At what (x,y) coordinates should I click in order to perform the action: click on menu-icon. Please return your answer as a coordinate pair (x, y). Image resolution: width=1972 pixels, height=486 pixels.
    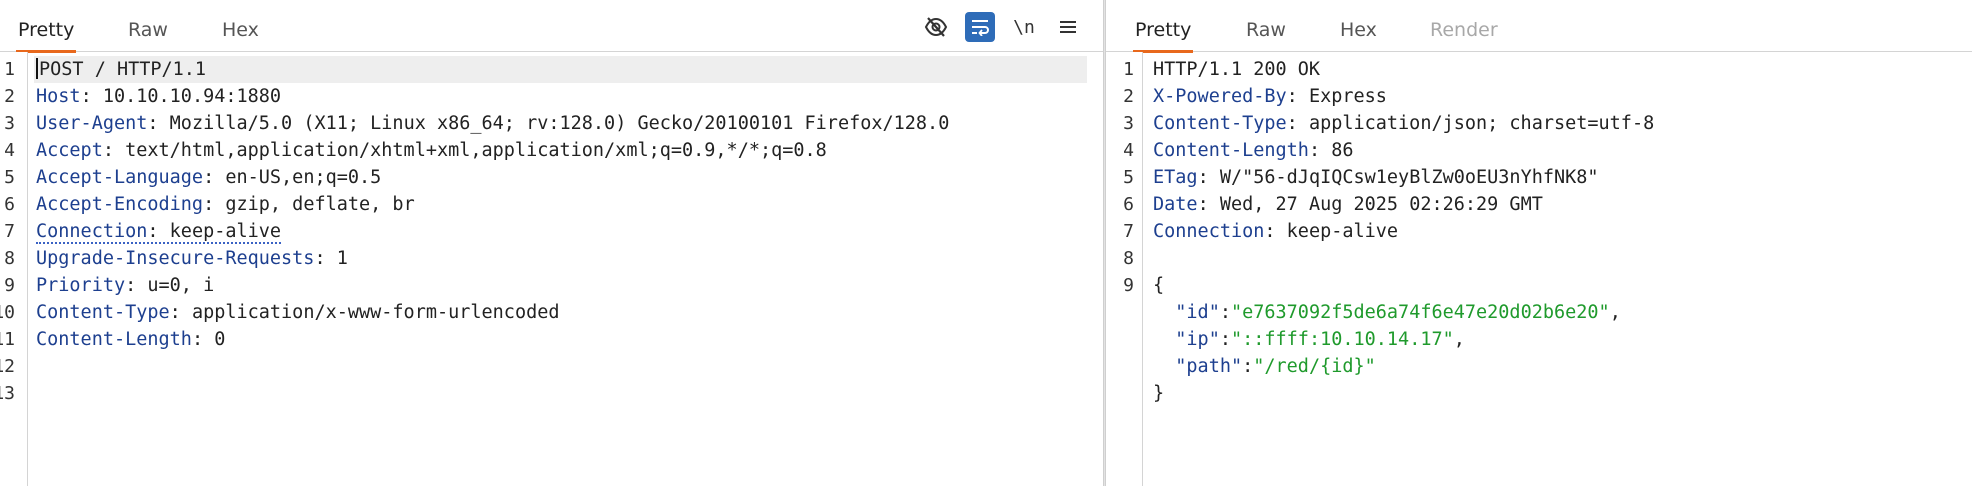
    Looking at the image, I should click on (1068, 27).